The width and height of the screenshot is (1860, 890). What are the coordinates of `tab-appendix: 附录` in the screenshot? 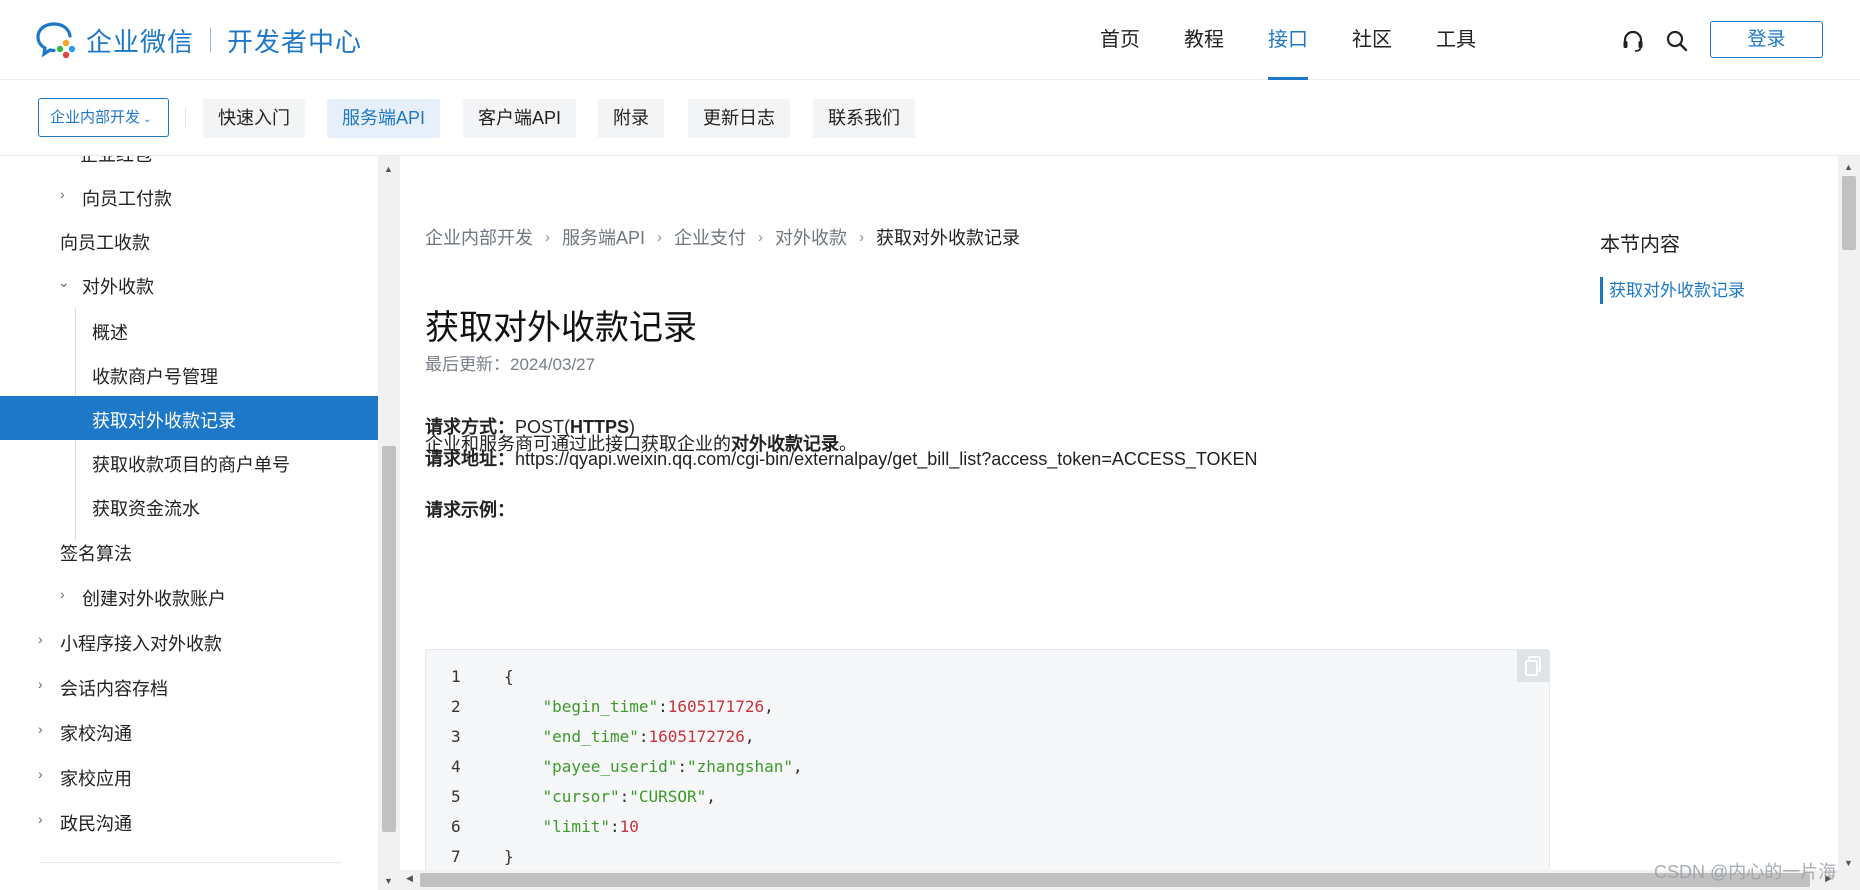 It's located at (631, 118).